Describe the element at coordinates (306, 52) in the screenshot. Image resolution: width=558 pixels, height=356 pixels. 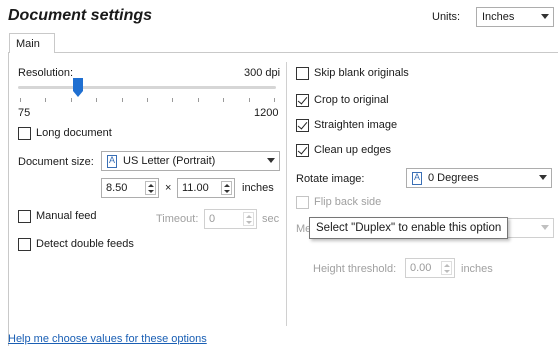
I see `tab-divider` at that location.